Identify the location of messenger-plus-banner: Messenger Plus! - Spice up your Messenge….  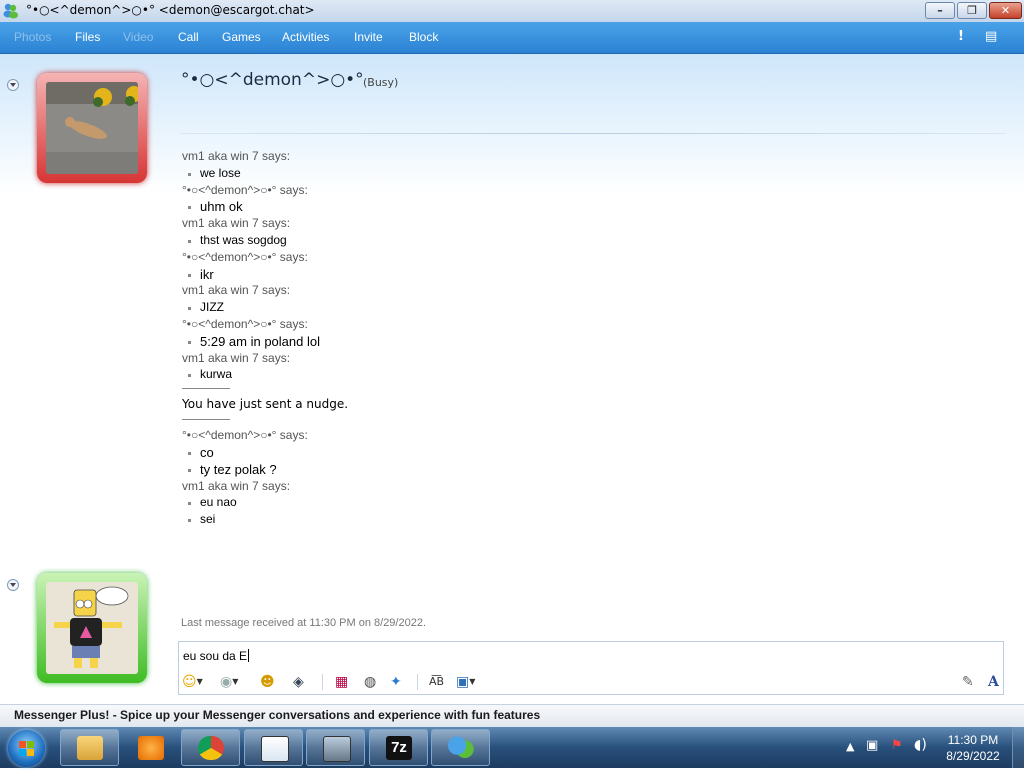
(512, 715).